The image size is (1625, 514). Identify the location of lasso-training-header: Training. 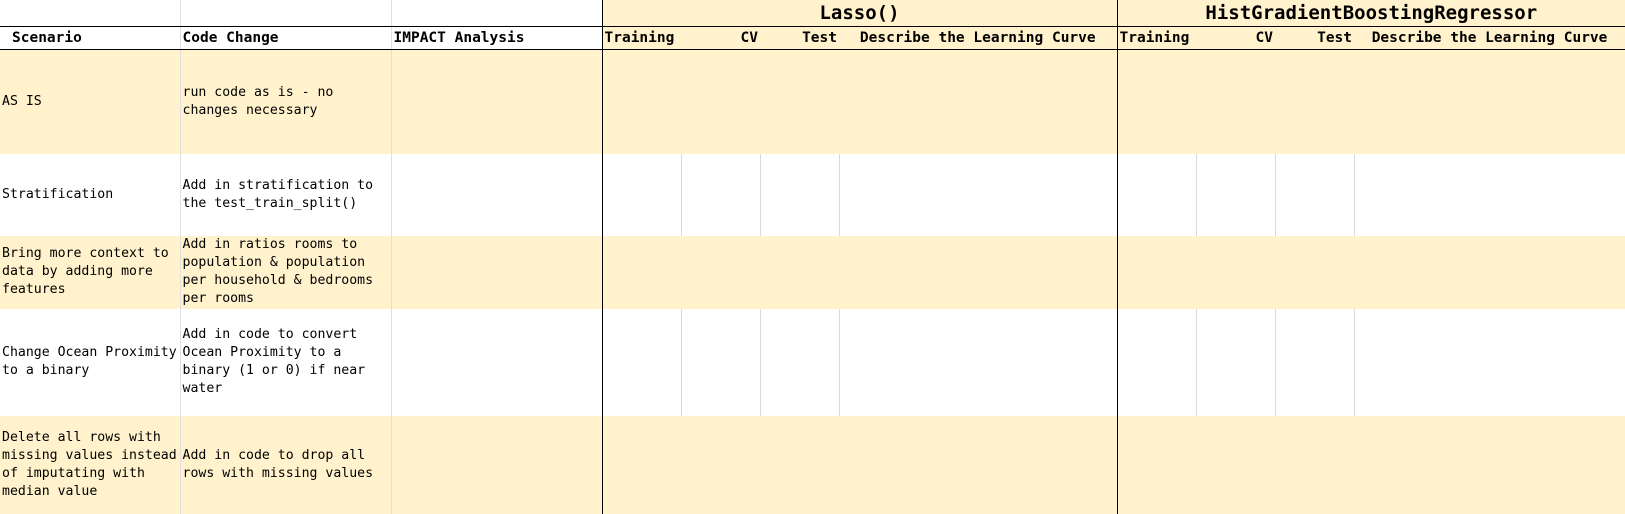
(641, 38).